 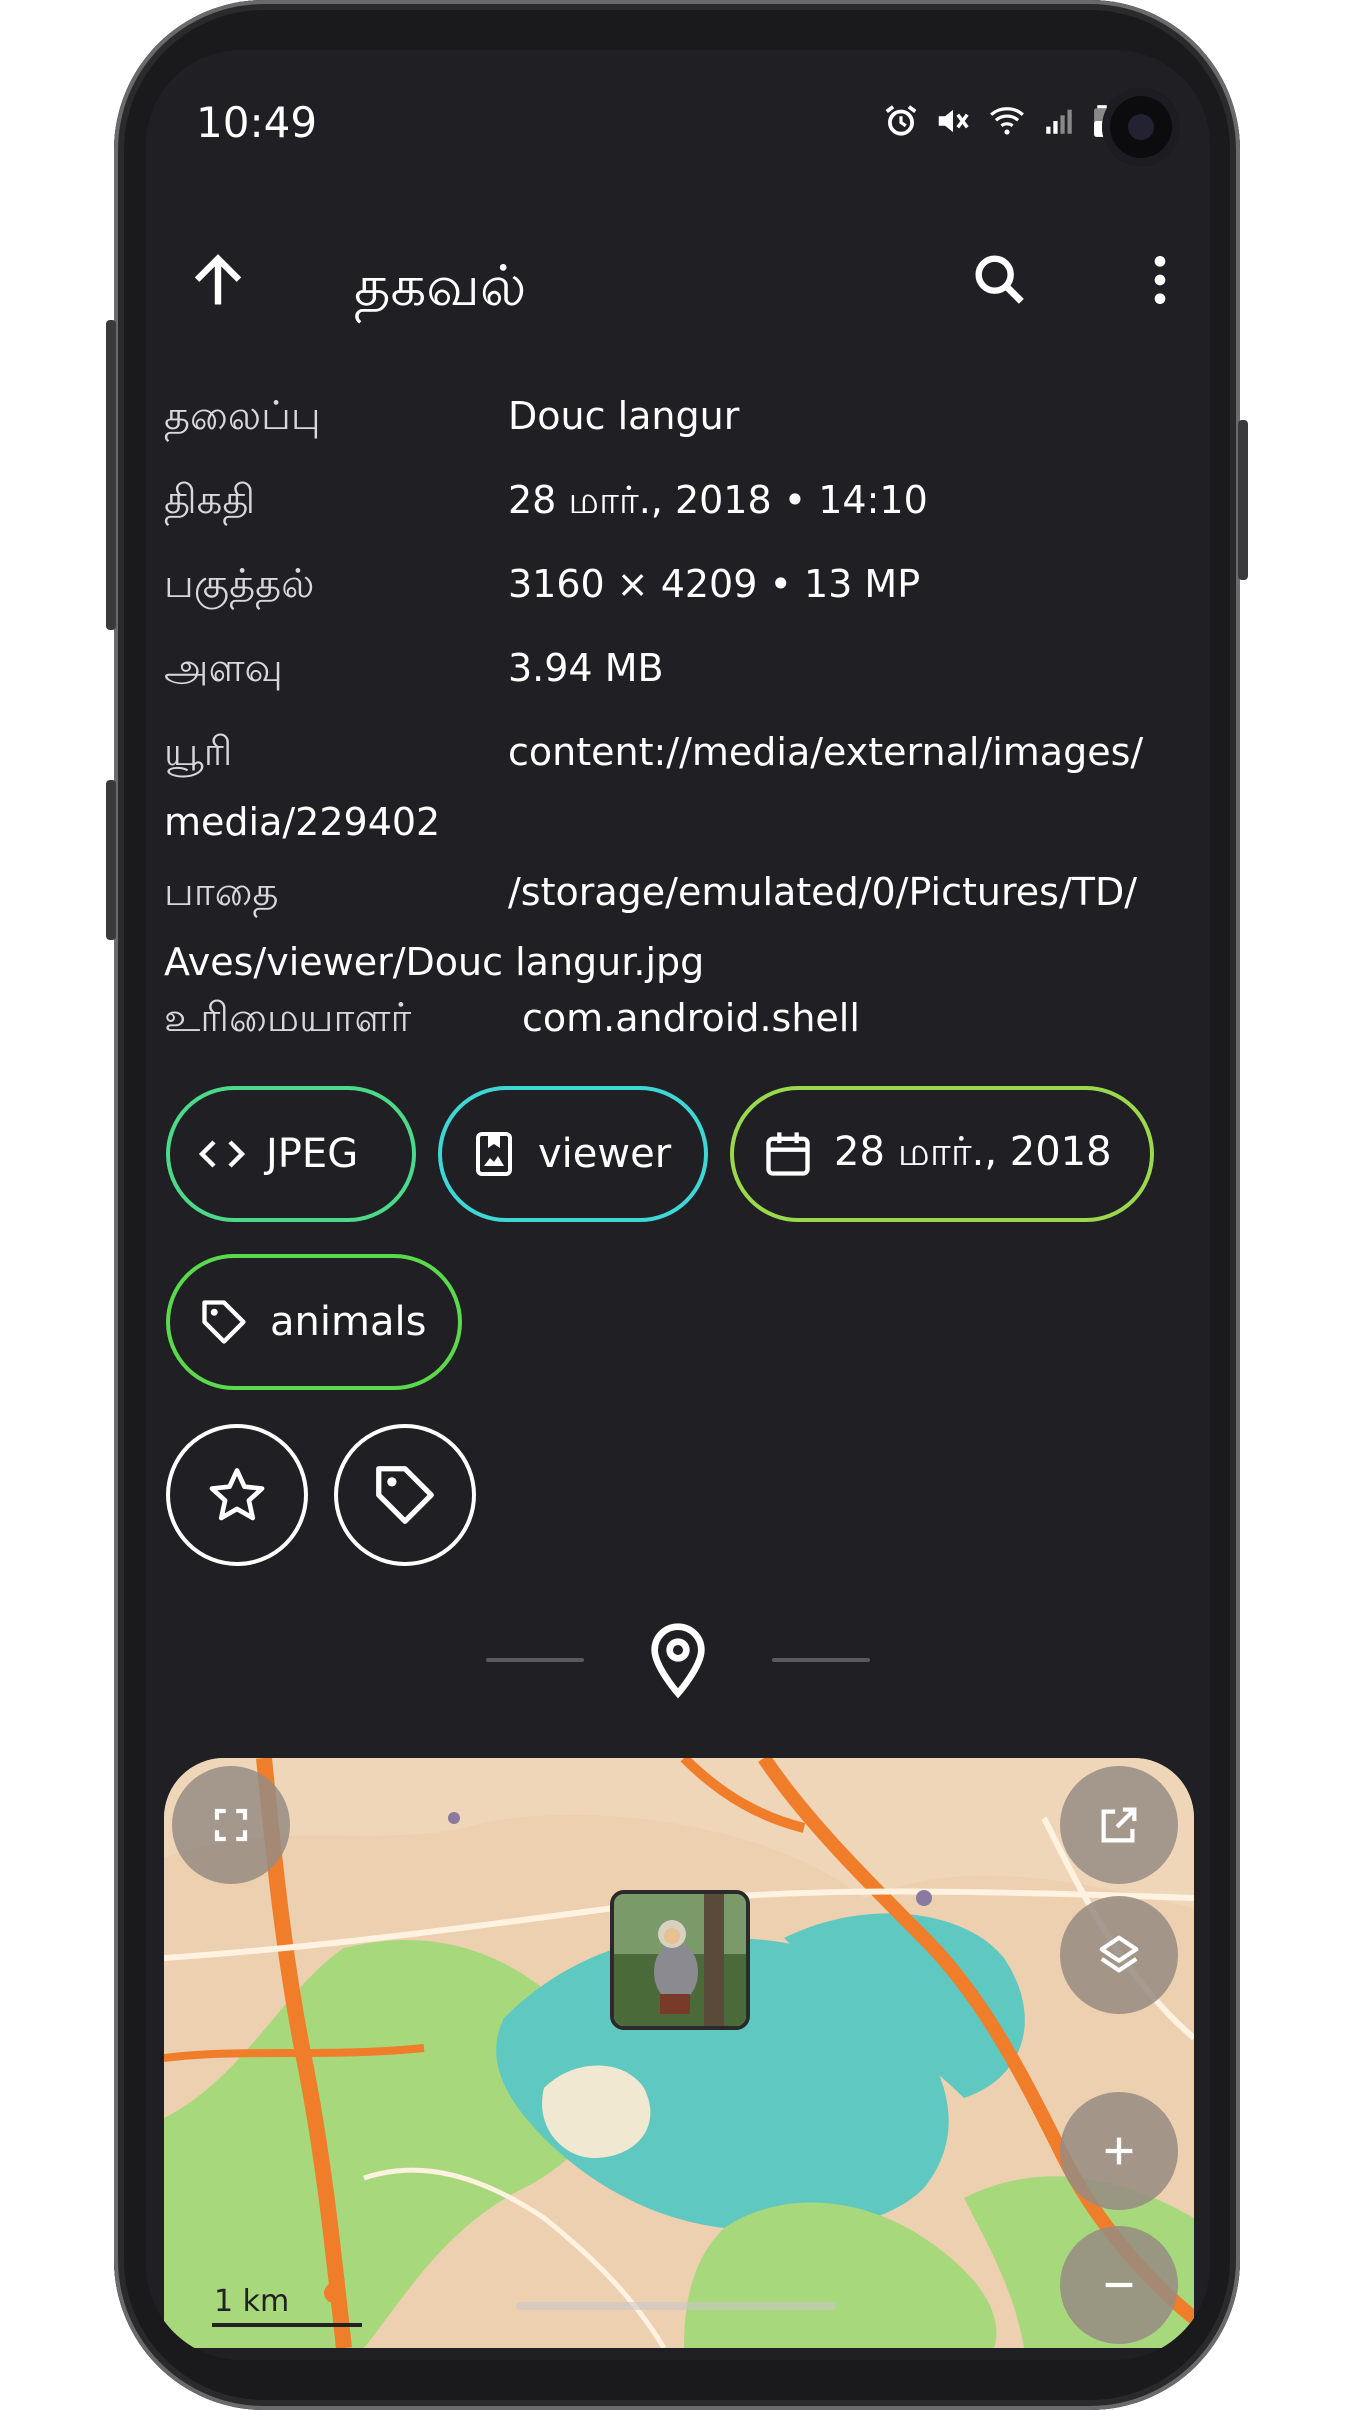 I want to click on info-label: தலைப்பு, so click(x=242, y=416).